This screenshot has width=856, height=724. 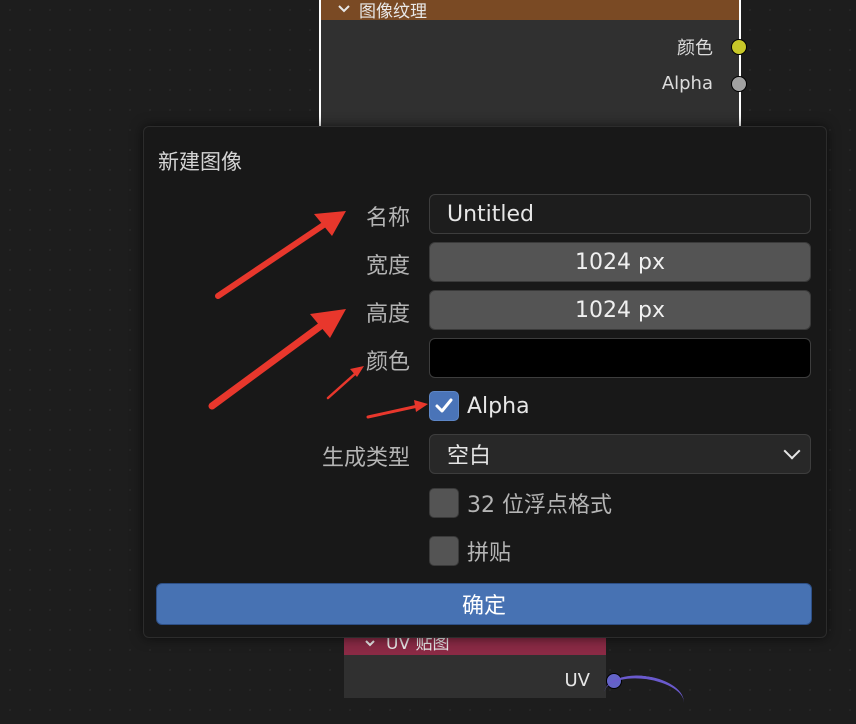 I want to click on check-icon, so click(x=444, y=405).